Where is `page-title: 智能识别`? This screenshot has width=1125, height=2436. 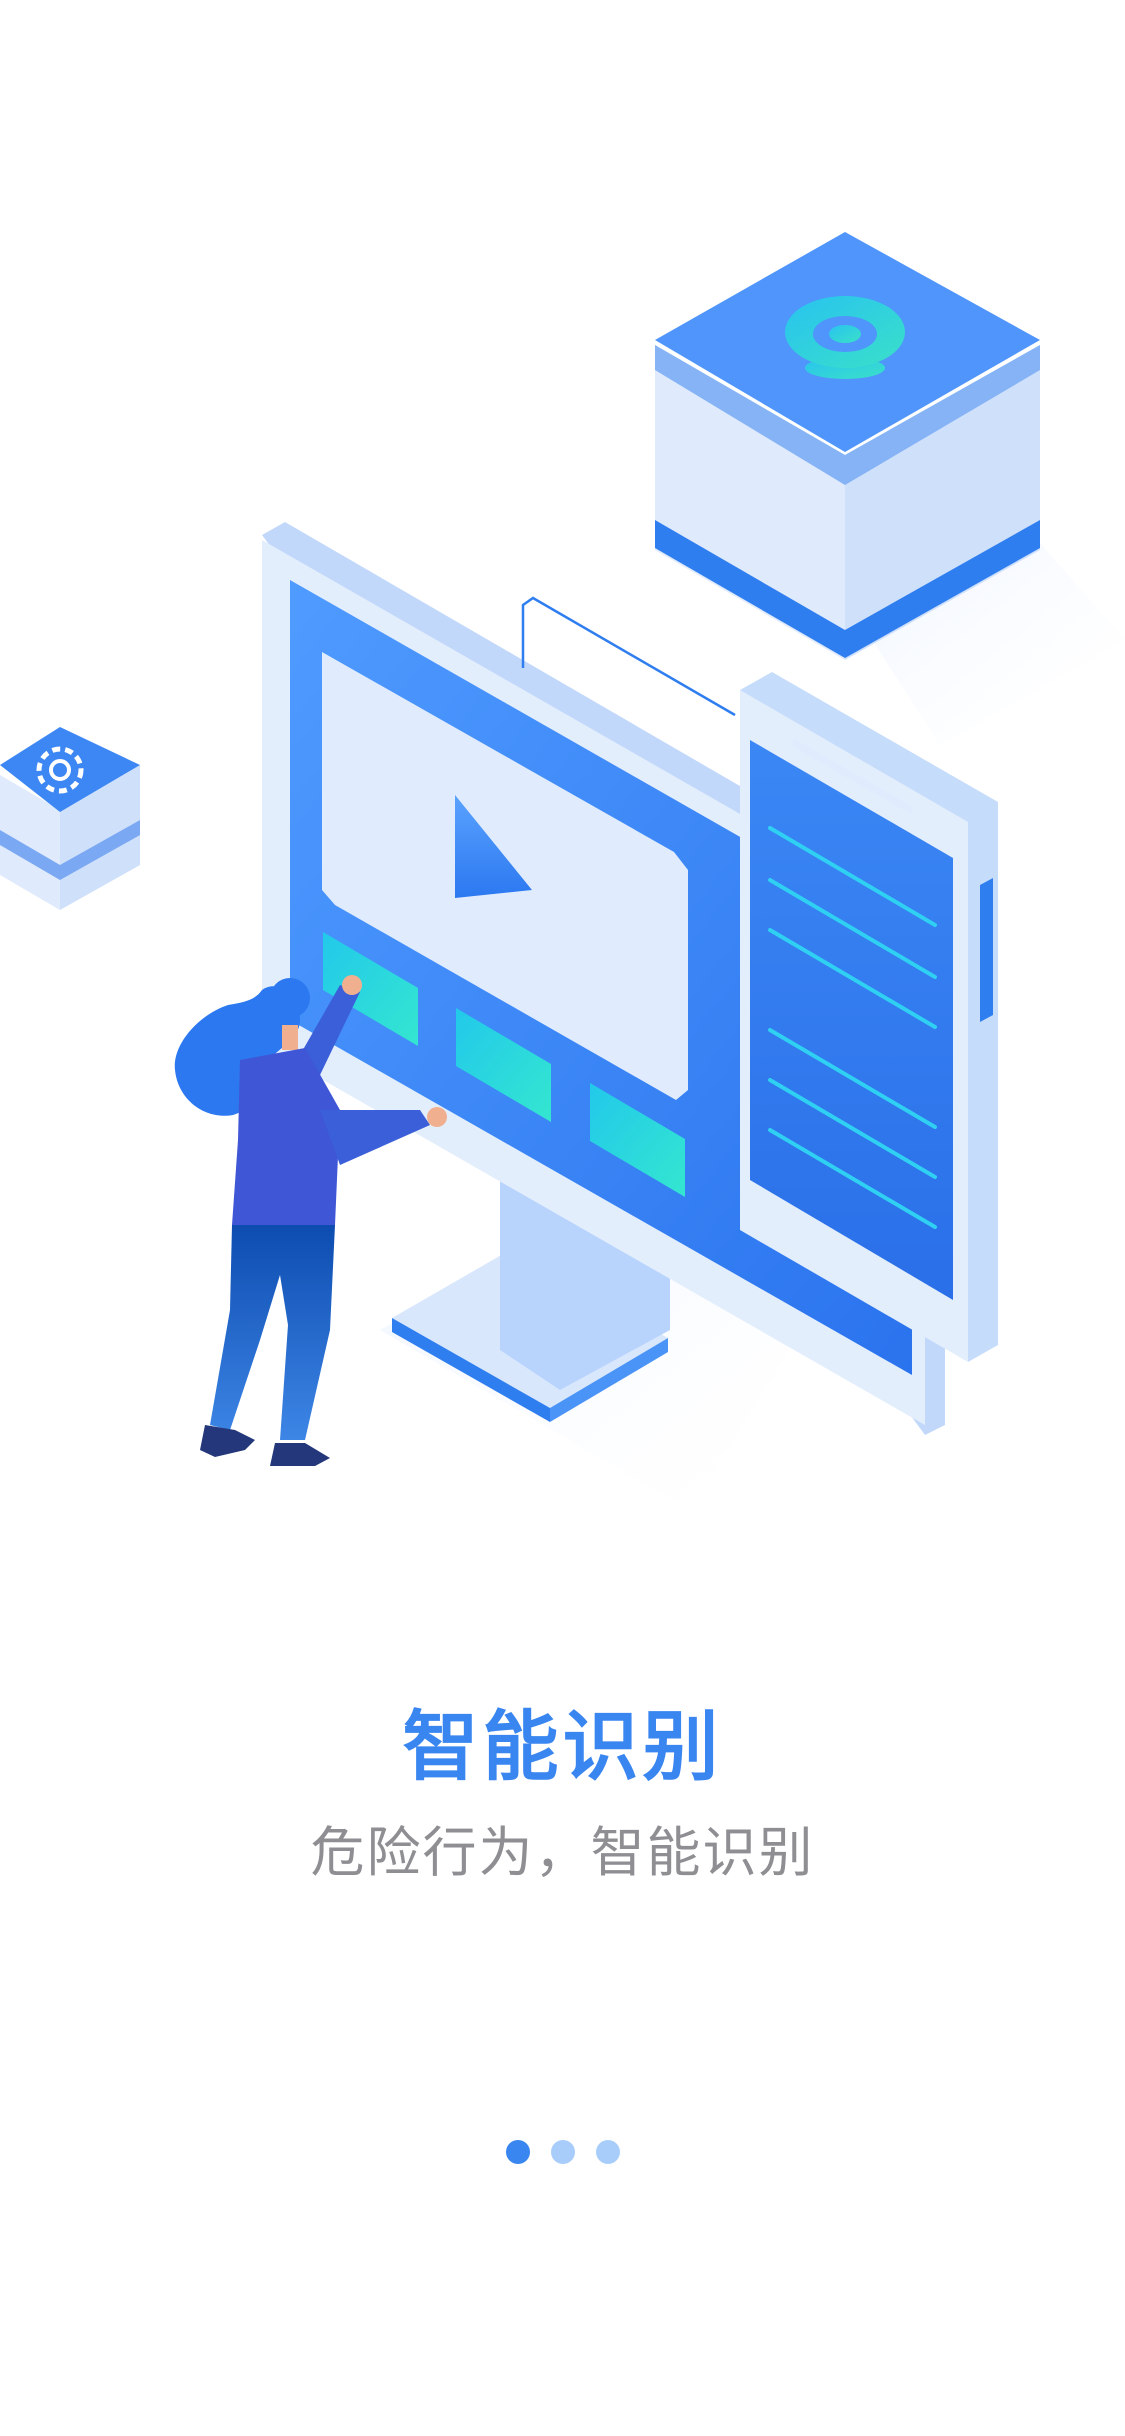 page-title: 智能识别 is located at coordinates (562, 1746).